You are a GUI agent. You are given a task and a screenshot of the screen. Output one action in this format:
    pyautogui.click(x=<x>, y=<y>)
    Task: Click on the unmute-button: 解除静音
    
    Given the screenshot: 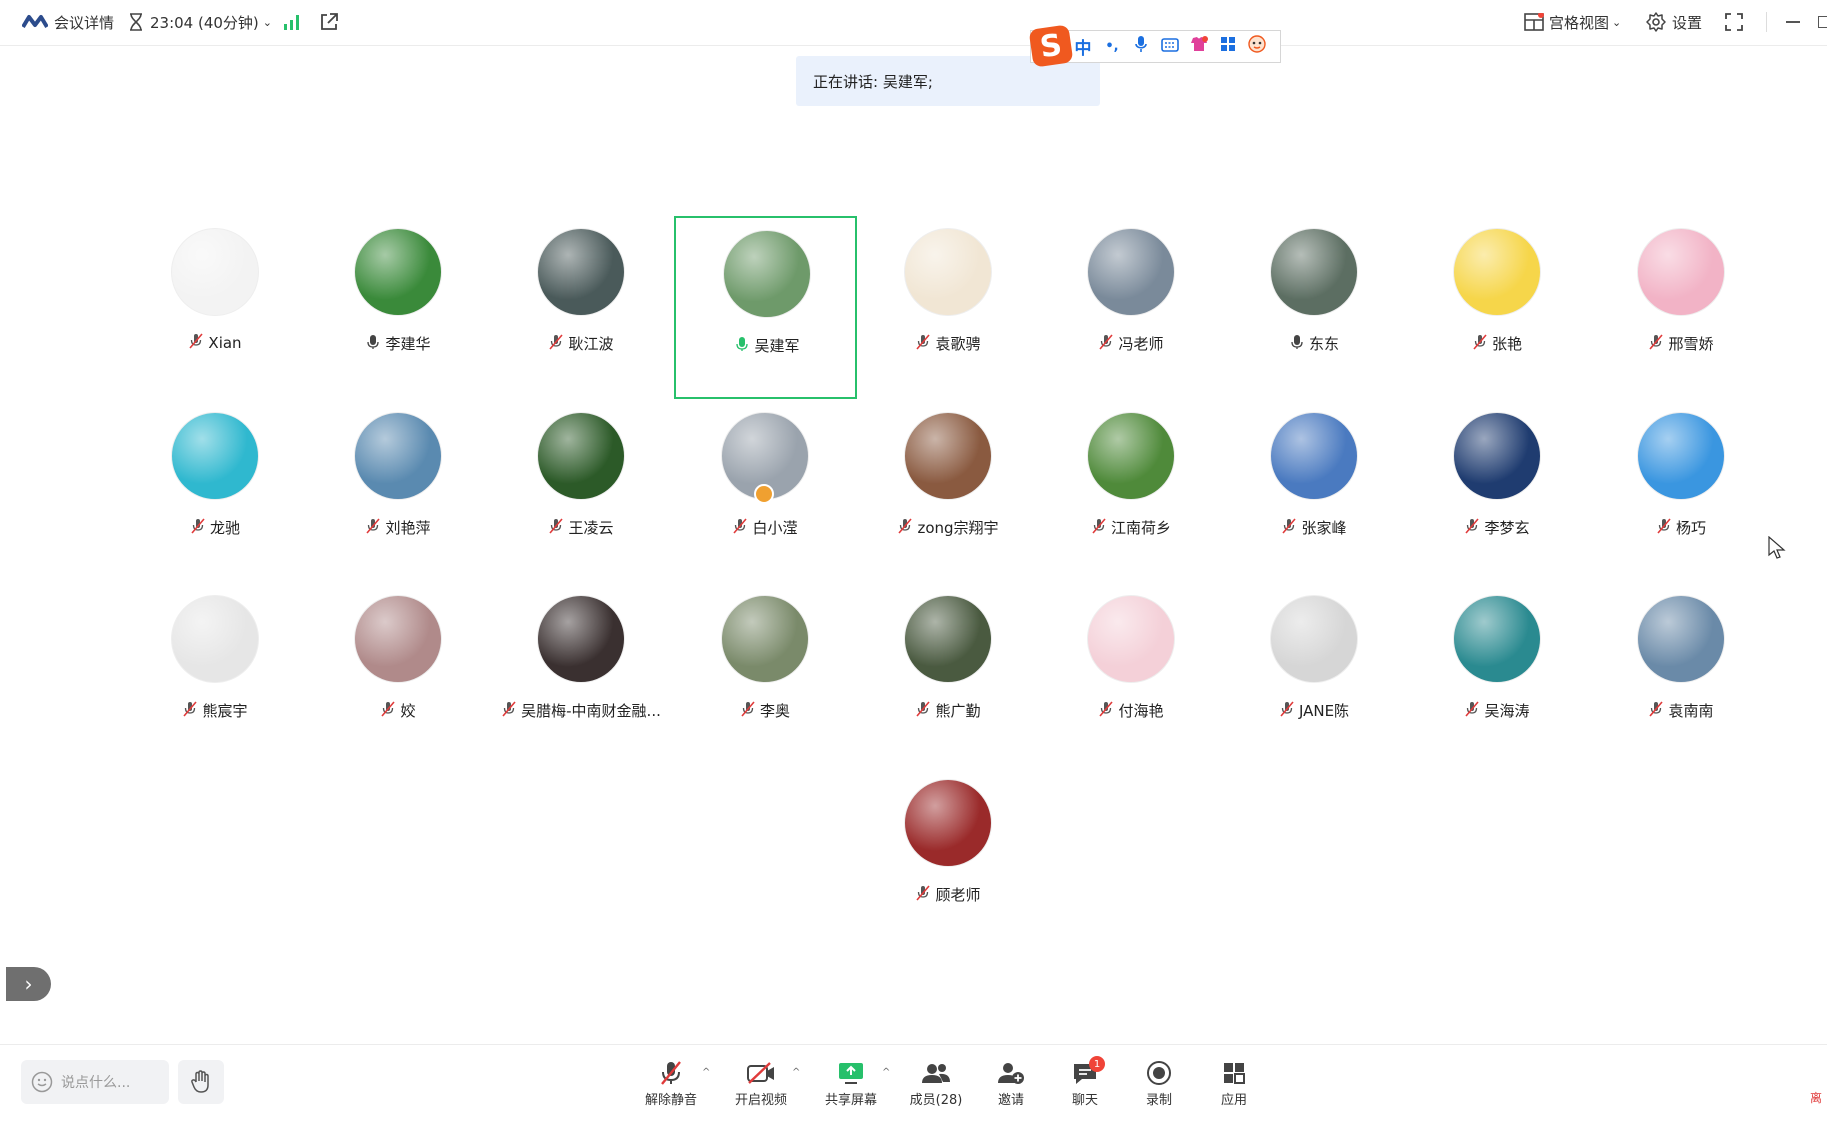 What is the action you would take?
    pyautogui.click(x=671, y=1087)
    